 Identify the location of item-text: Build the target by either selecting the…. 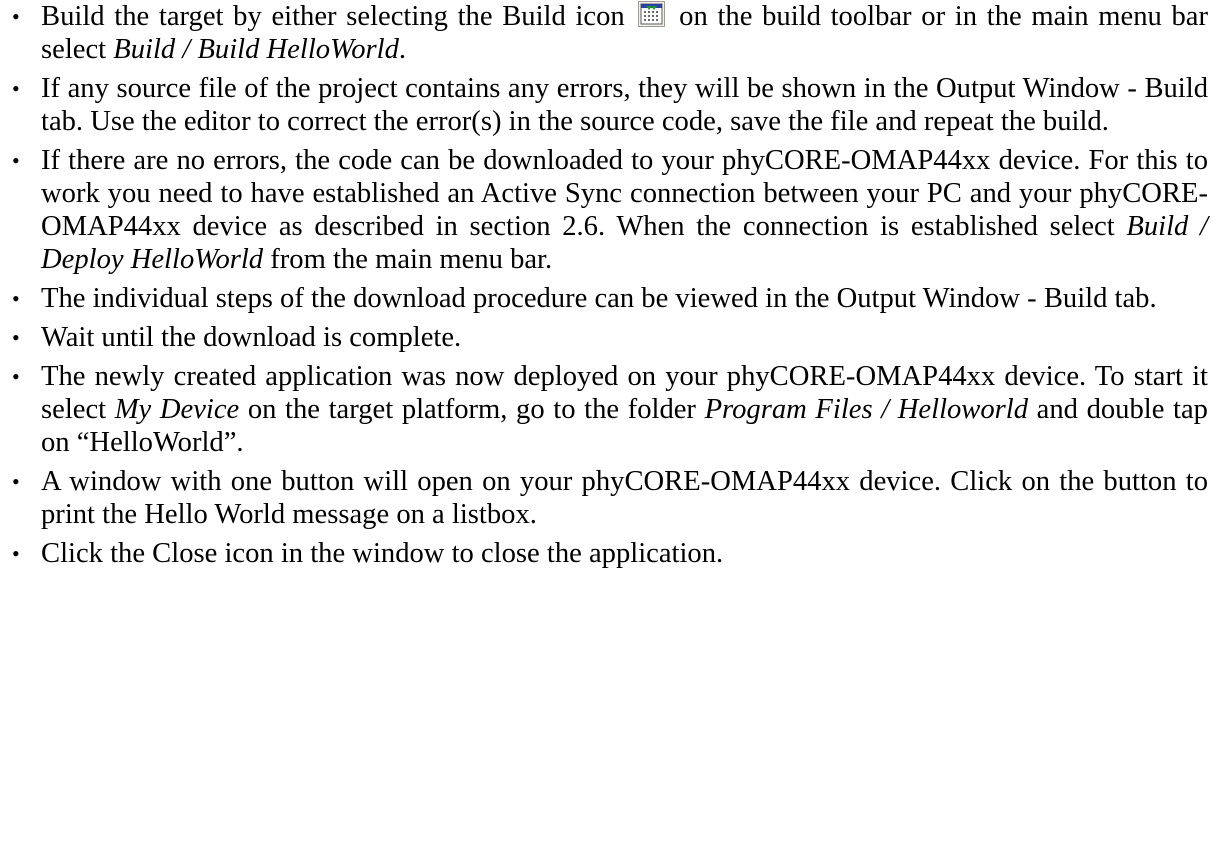
(333, 16).